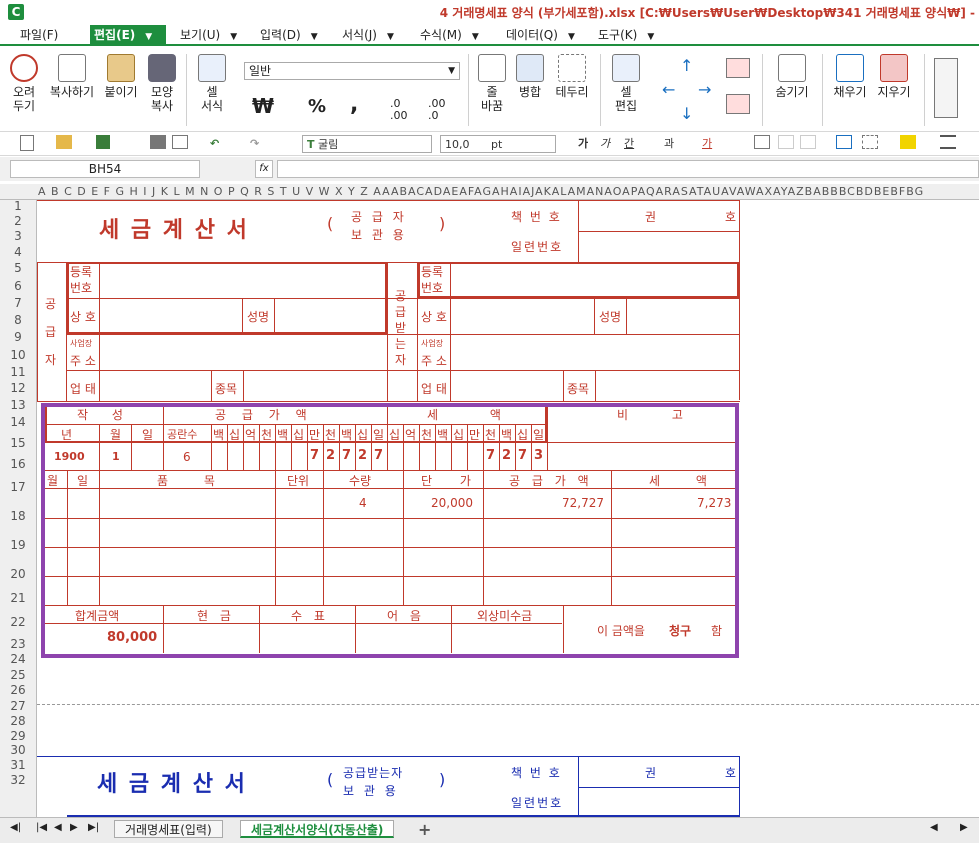 The width and height of the screenshot is (979, 843). I want to click on row-number: 4, so click(18, 252).